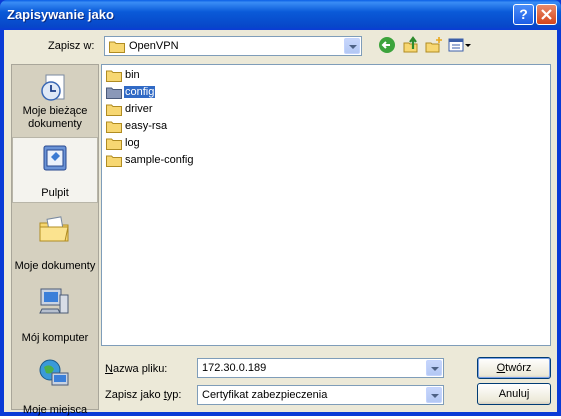 This screenshot has width=561, height=419. Describe the element at coordinates (265, 395) in the screenshot. I see `save-as-type-value: Certyfikat zabezpieczenia` at that location.